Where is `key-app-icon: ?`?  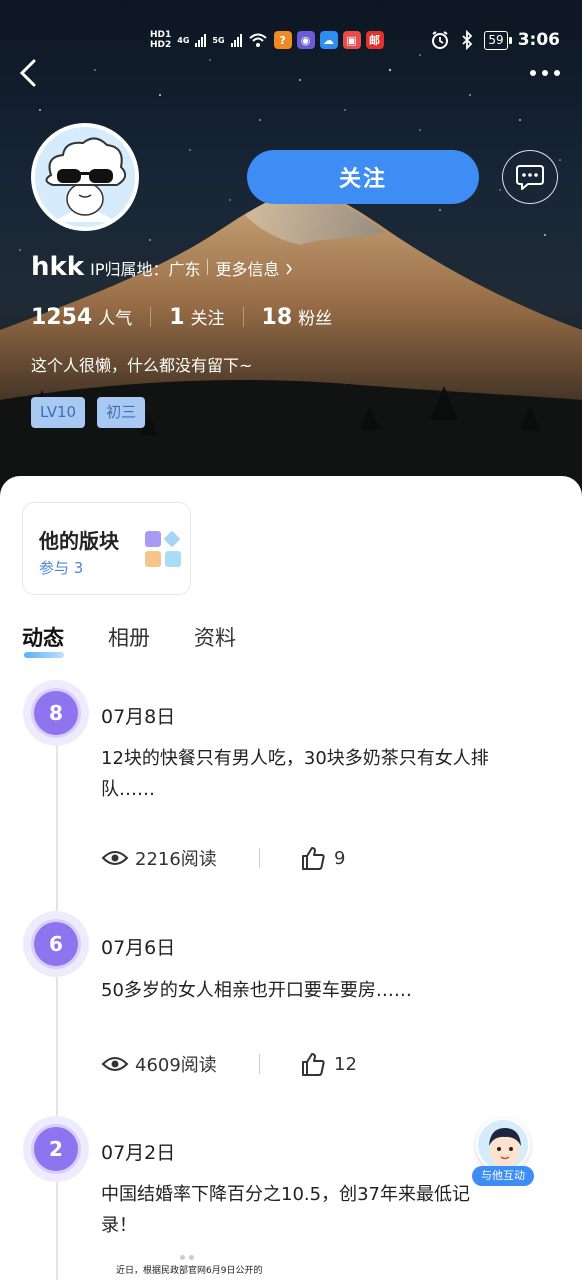
key-app-icon: ? is located at coordinates (282, 40).